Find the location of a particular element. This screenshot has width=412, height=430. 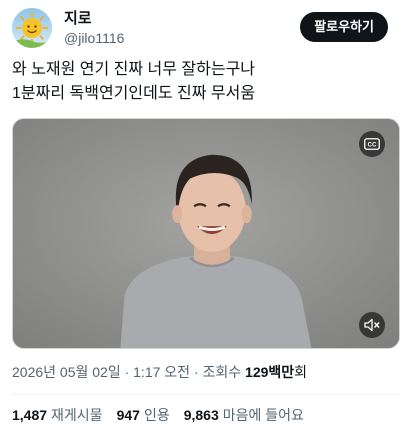

closed-captions-button: CC is located at coordinates (372, 144).